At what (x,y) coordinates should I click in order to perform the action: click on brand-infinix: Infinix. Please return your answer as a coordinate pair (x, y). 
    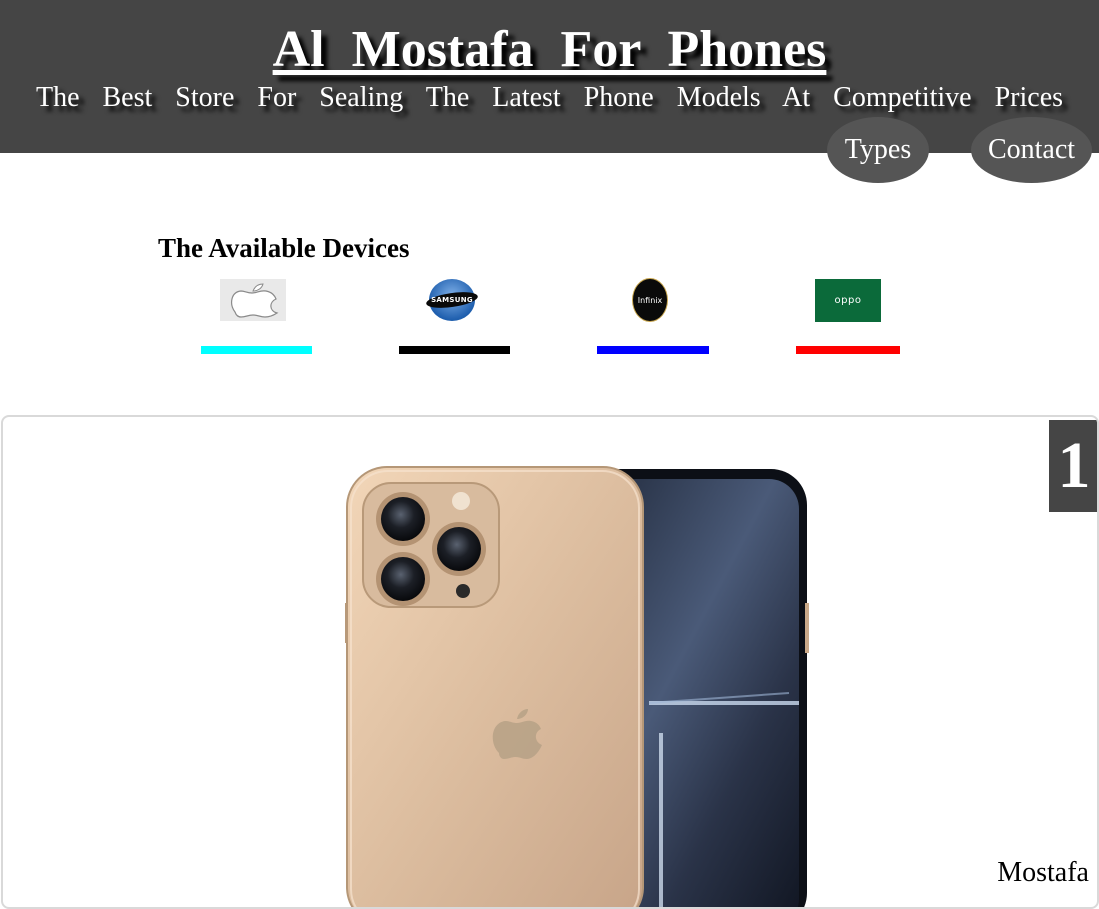
    Looking at the image, I should click on (650, 300).